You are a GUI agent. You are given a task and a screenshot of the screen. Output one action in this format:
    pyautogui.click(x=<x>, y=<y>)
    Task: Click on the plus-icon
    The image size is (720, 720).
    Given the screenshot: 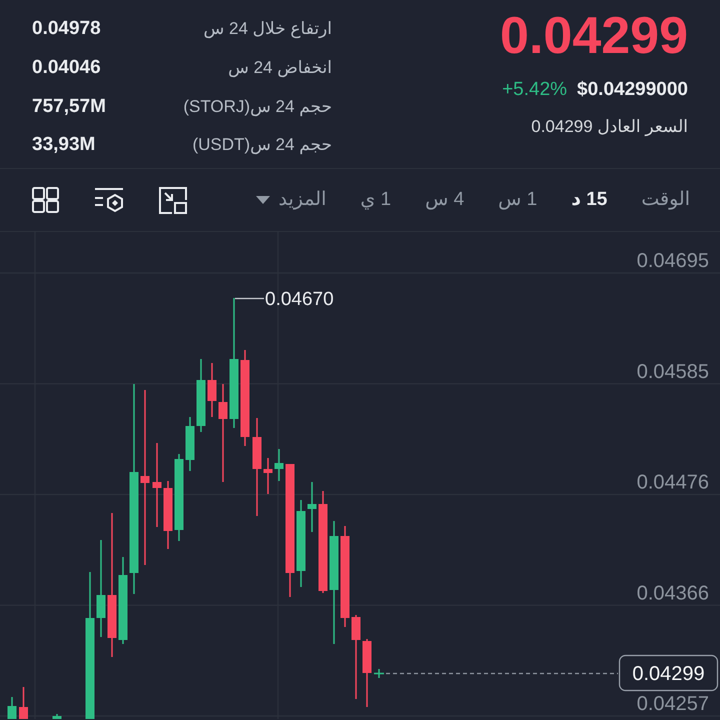 What is the action you would take?
    pyautogui.click(x=379, y=673)
    